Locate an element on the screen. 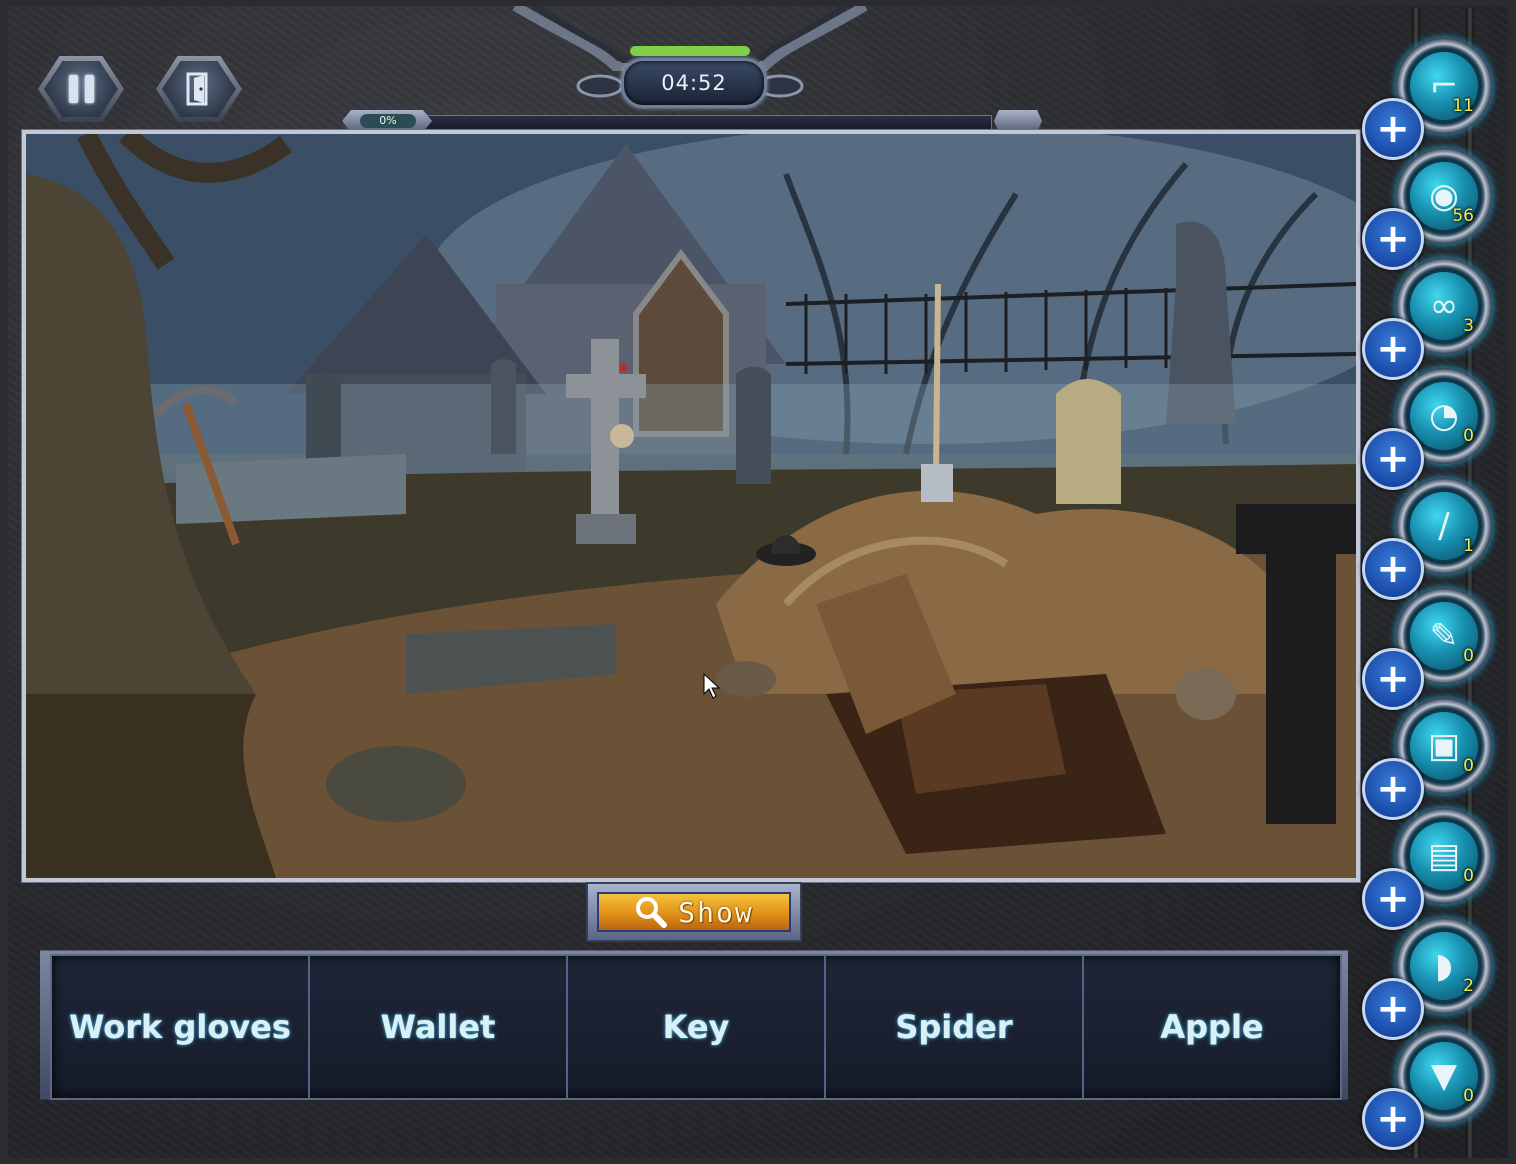 The image size is (1516, 1164). buy-tool-plus-button: + is located at coordinates (1393, 1119).